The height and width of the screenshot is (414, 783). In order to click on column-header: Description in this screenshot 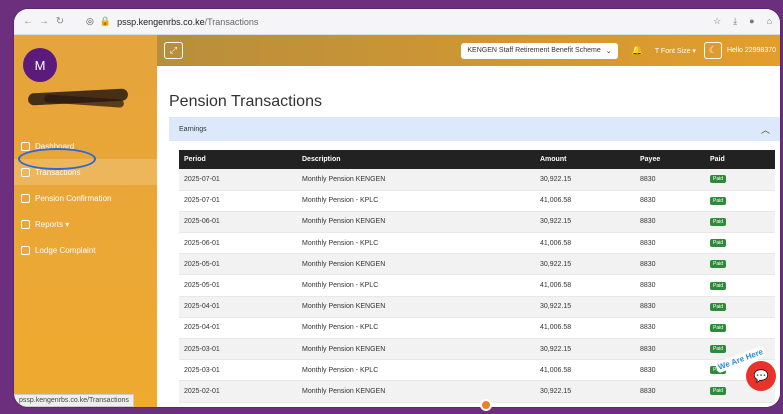, I will do `click(416, 159)`.